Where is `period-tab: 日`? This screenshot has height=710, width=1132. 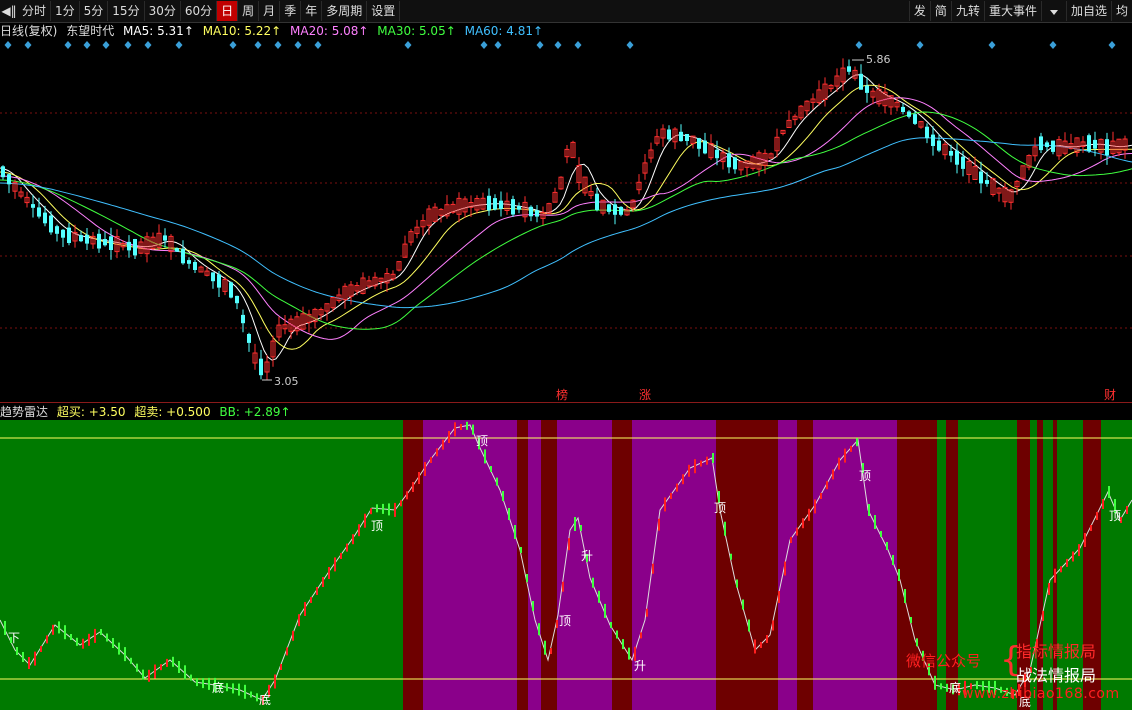
period-tab: 日 is located at coordinates (228, 11).